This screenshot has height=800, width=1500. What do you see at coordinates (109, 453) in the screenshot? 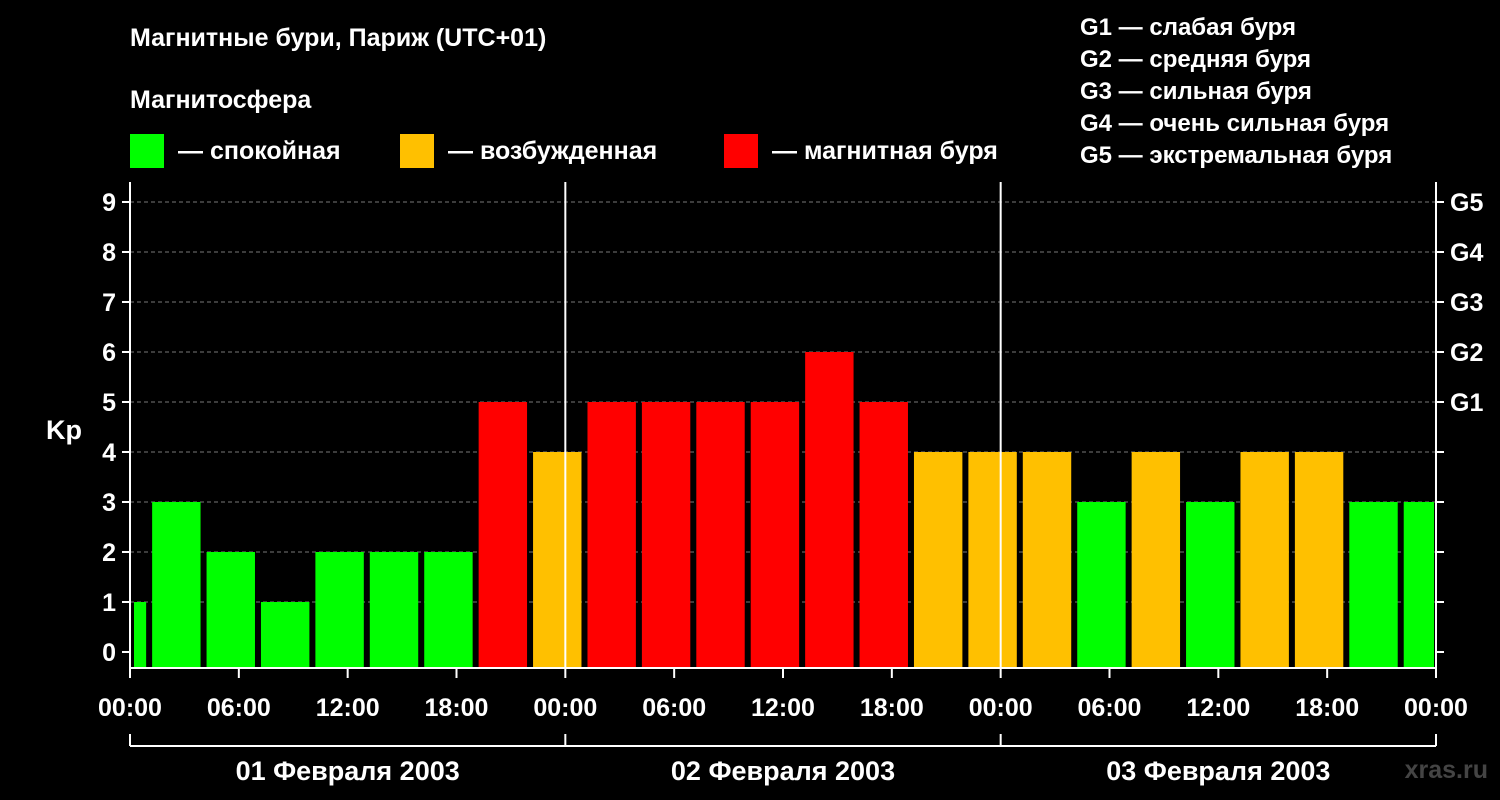
I see `y-tick-label: 4` at bounding box center [109, 453].